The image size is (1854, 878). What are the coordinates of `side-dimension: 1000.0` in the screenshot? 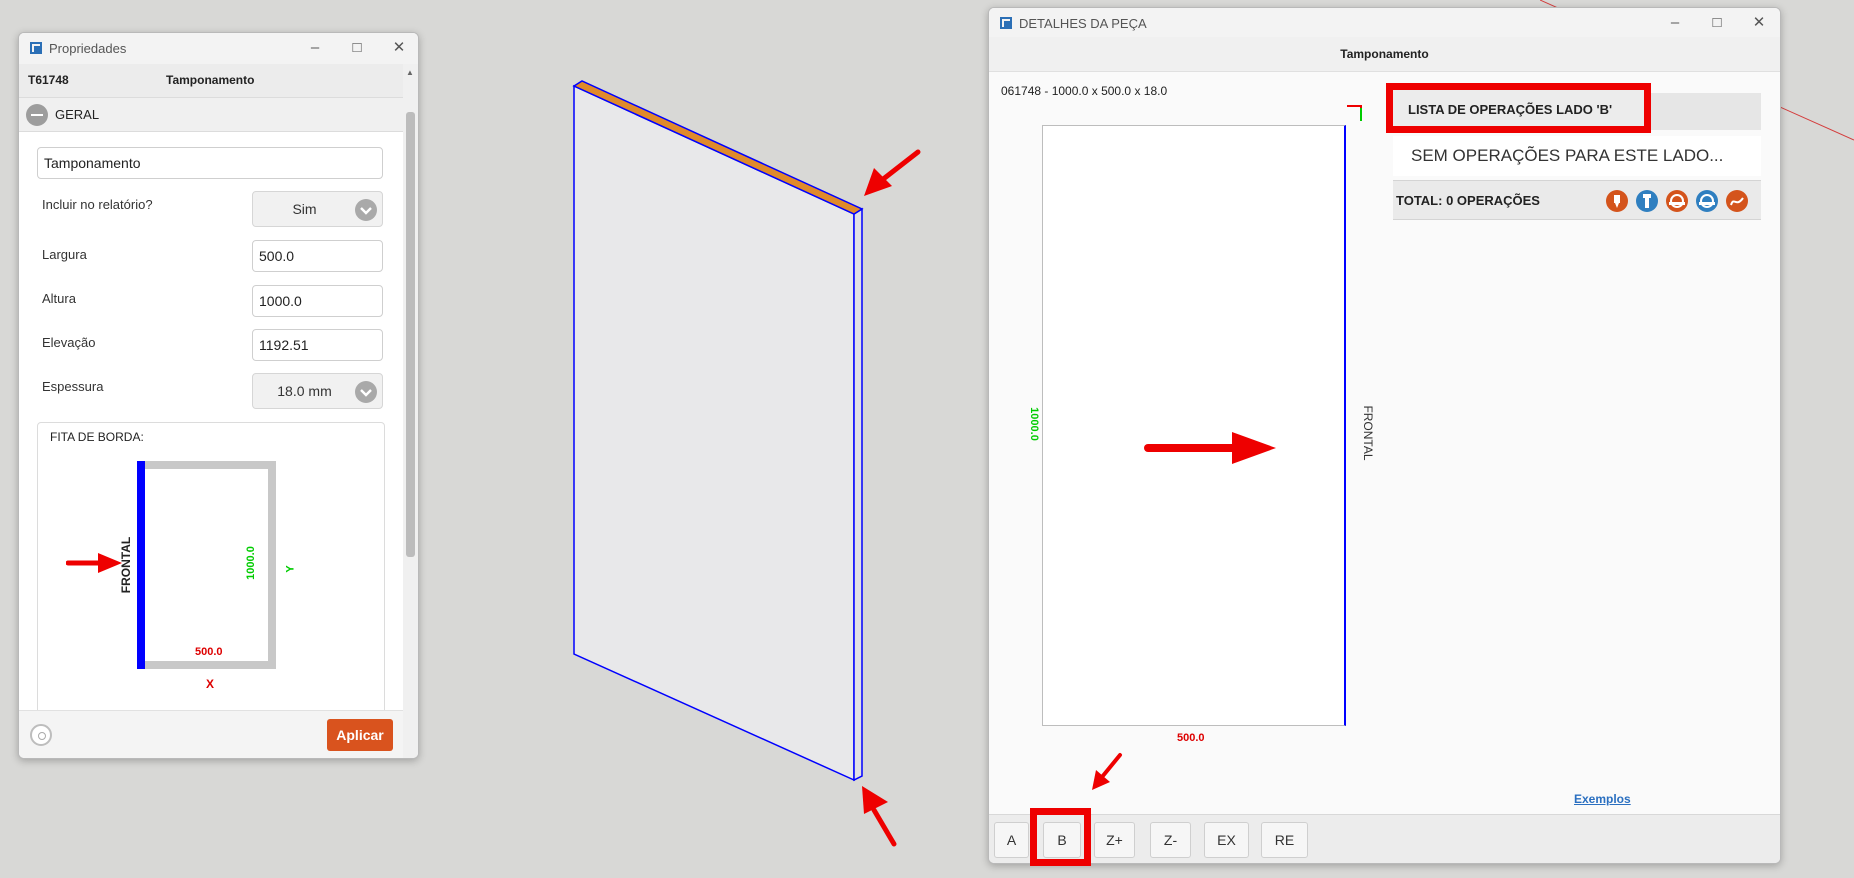 It's located at (1034, 424).